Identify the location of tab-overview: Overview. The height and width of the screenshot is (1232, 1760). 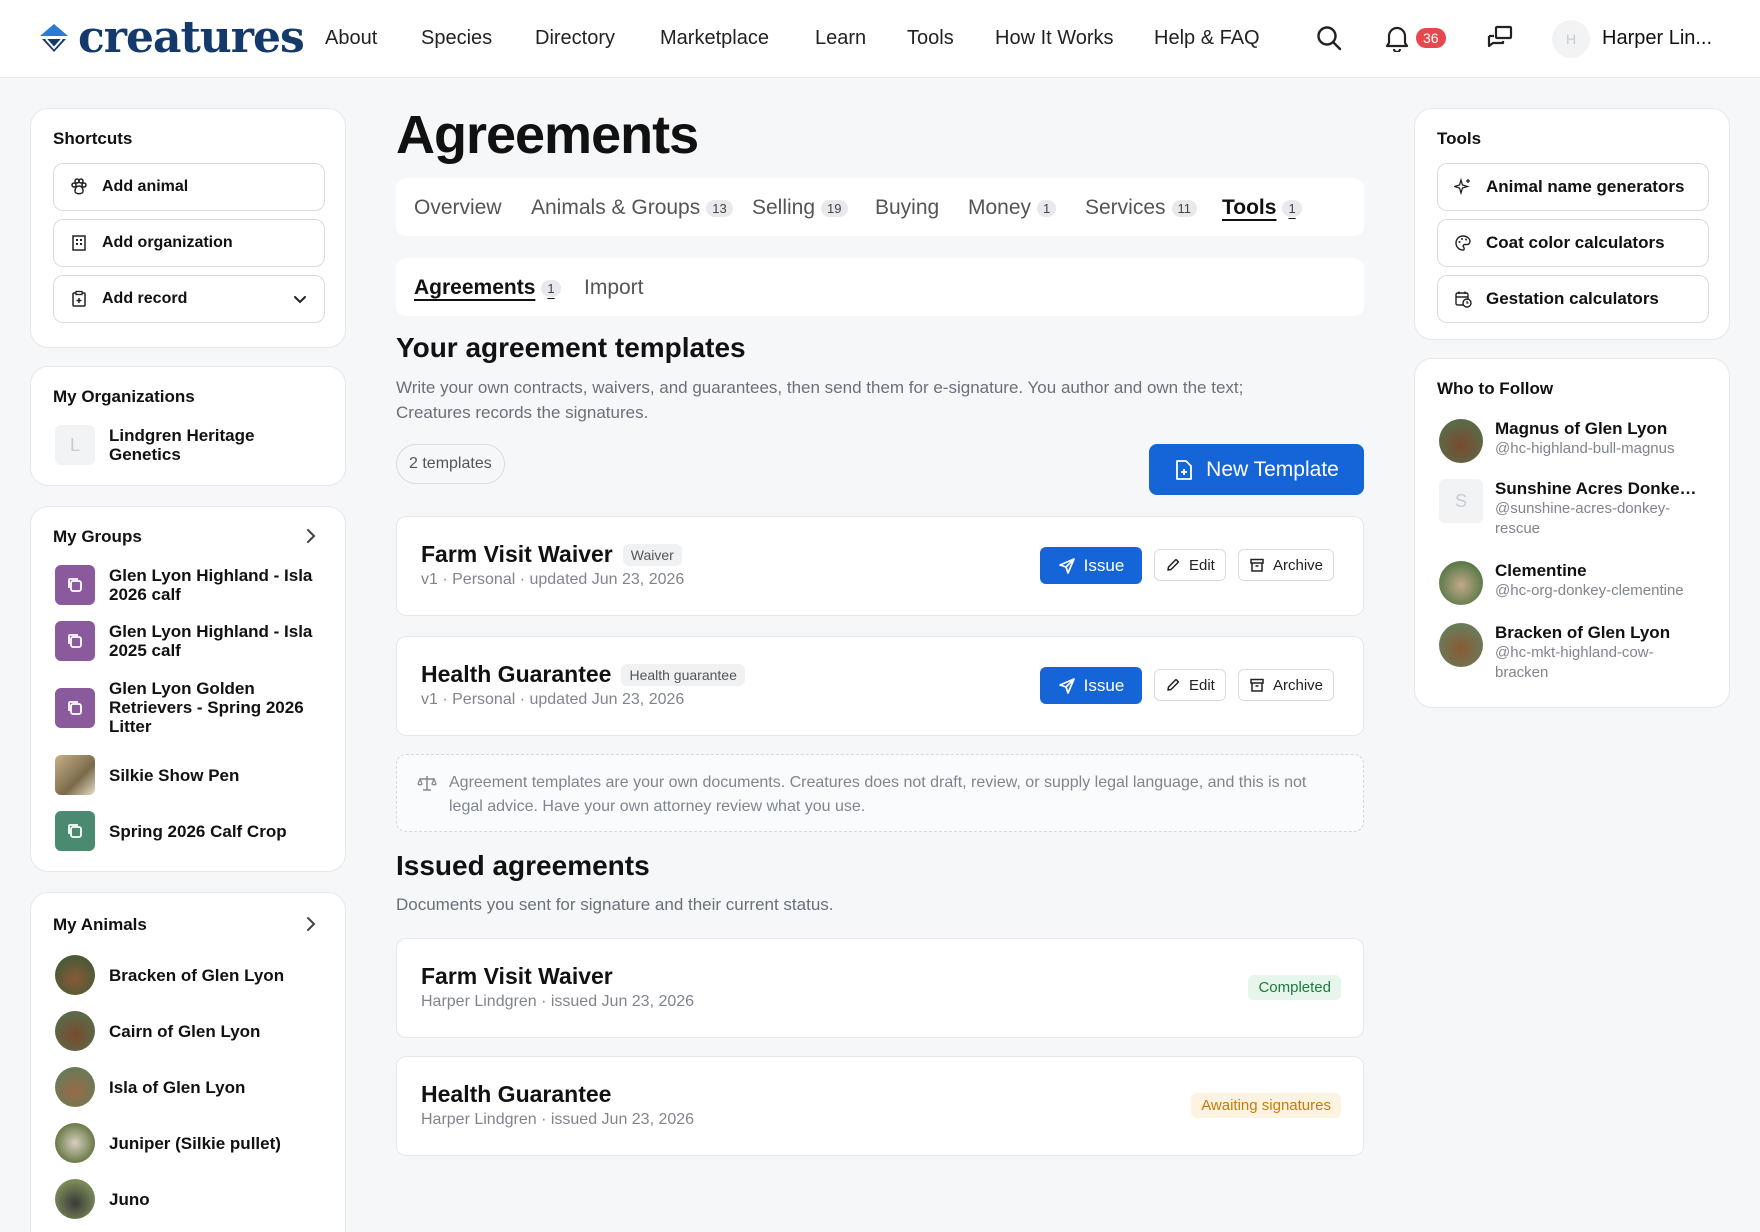
(458, 208).